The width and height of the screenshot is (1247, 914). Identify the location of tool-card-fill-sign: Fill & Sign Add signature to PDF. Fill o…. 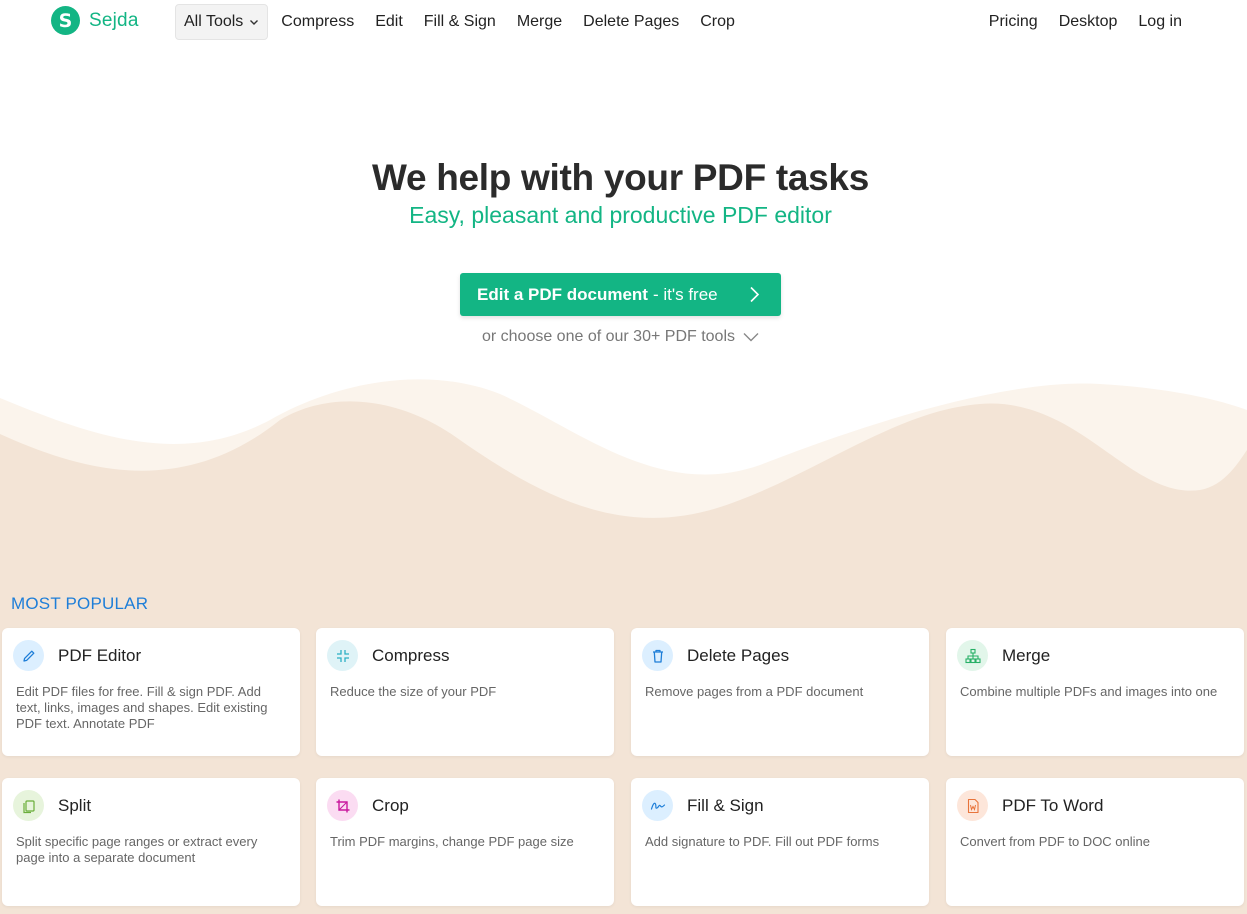
(780, 842).